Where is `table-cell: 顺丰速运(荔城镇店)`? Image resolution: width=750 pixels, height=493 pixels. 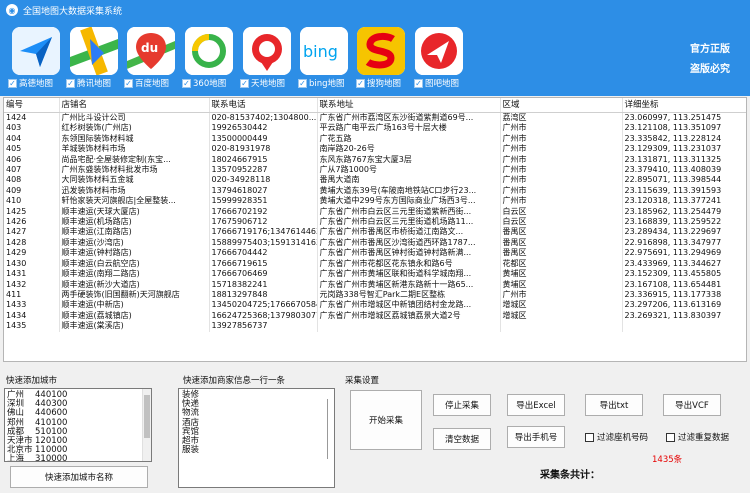 table-cell: 顺丰速运(荔城镇店) is located at coordinates (134, 316).